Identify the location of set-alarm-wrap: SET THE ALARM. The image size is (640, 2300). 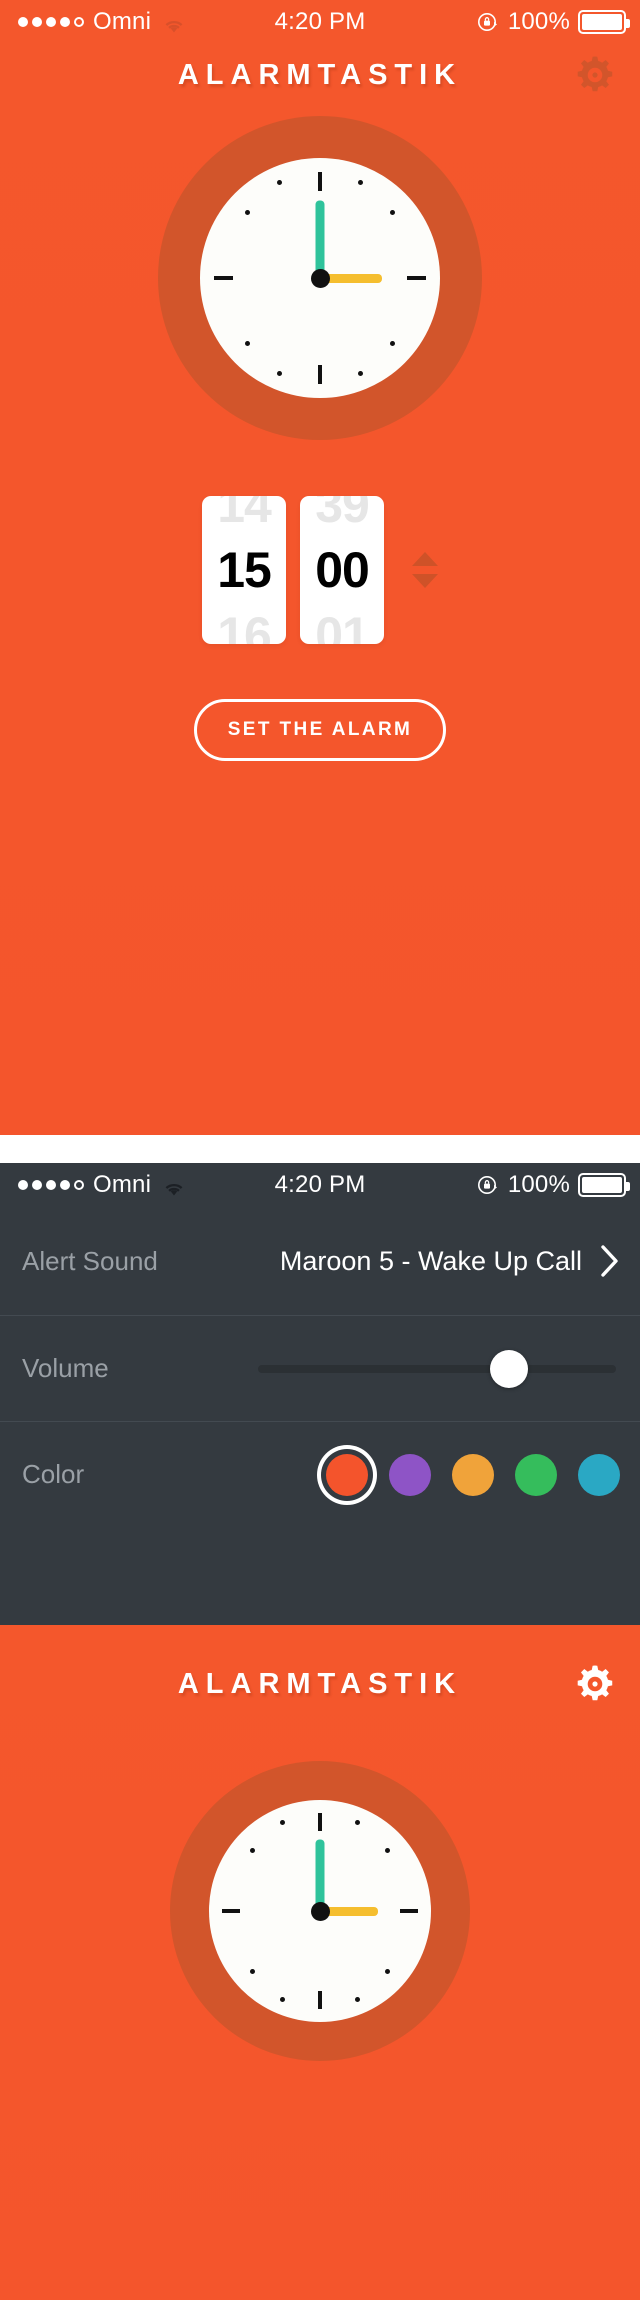
(320, 730).